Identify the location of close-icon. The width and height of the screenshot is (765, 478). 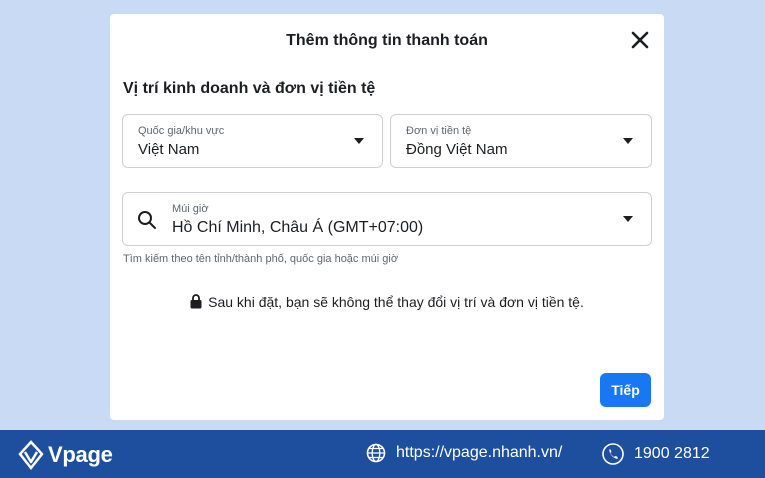
(640, 40).